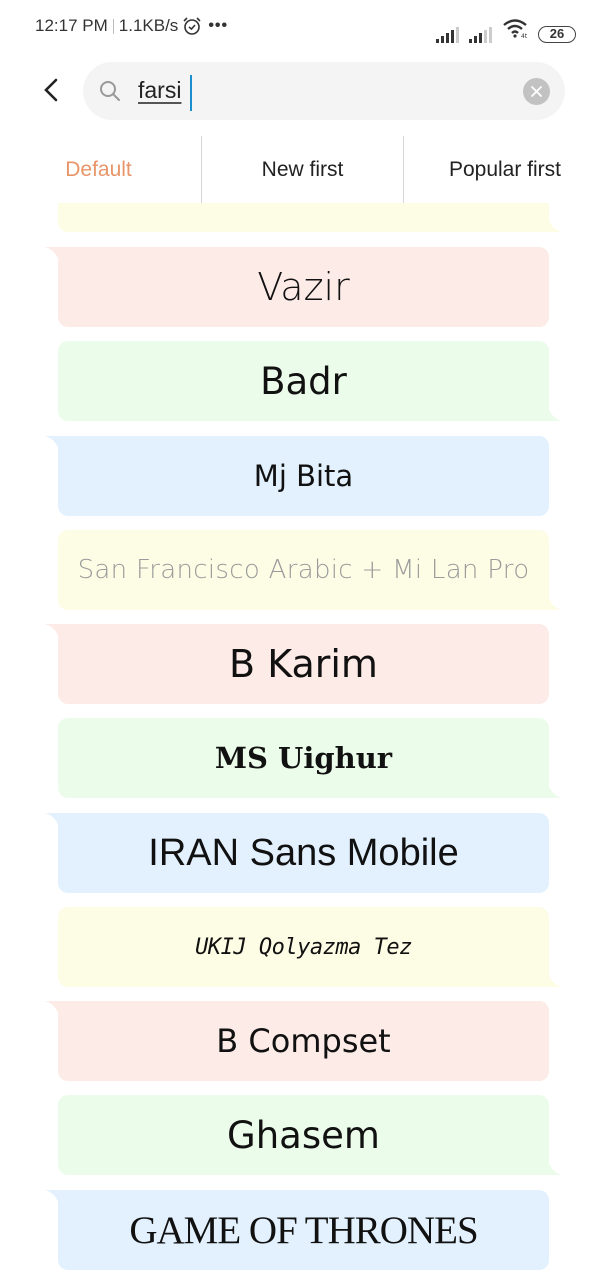 The image size is (606, 1280). Describe the element at coordinates (192, 26) in the screenshot. I see `alarm-clock-icon` at that location.